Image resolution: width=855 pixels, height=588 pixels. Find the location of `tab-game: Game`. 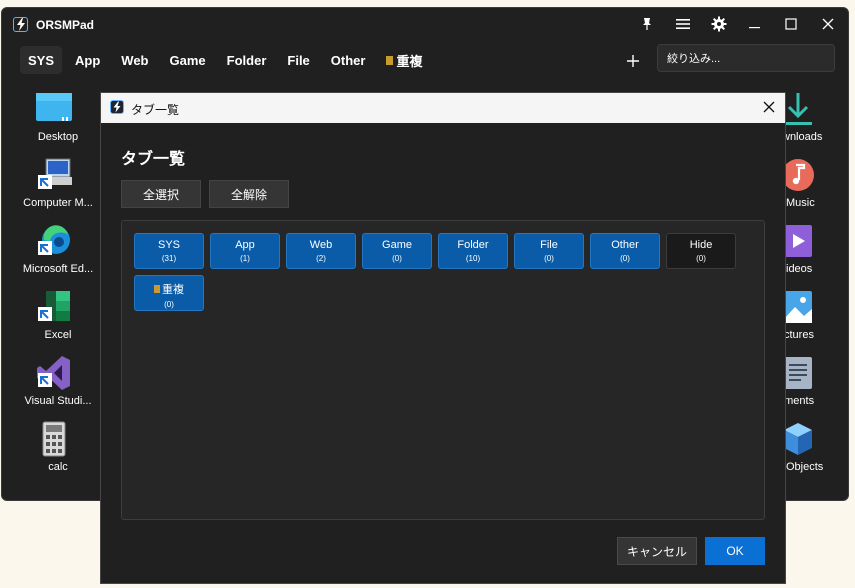

tab-game: Game is located at coordinates (188, 60).